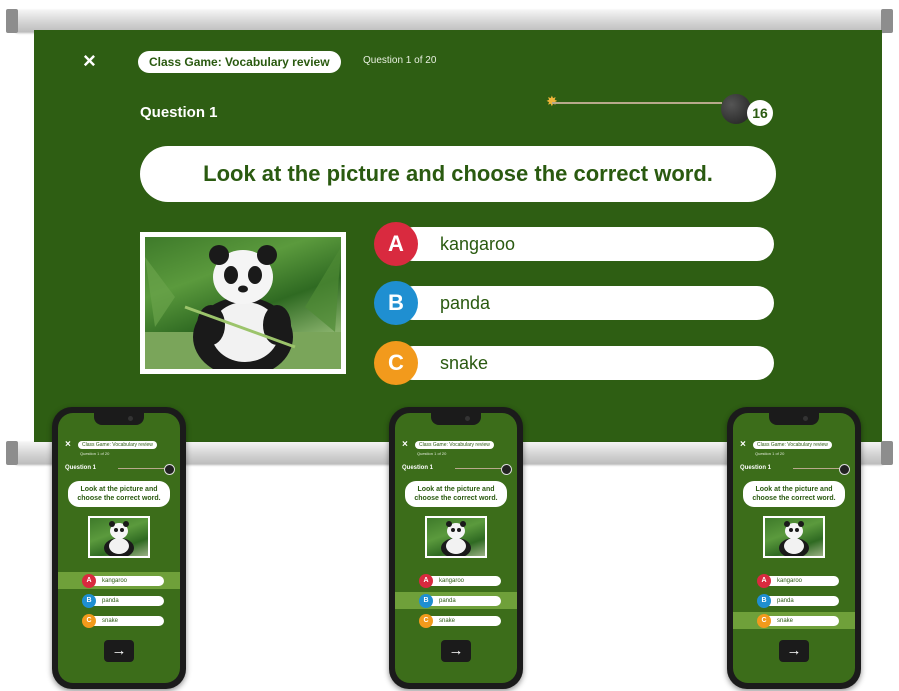 This screenshot has width=899, height=691. I want to click on timer-badge: 16, so click(760, 113).